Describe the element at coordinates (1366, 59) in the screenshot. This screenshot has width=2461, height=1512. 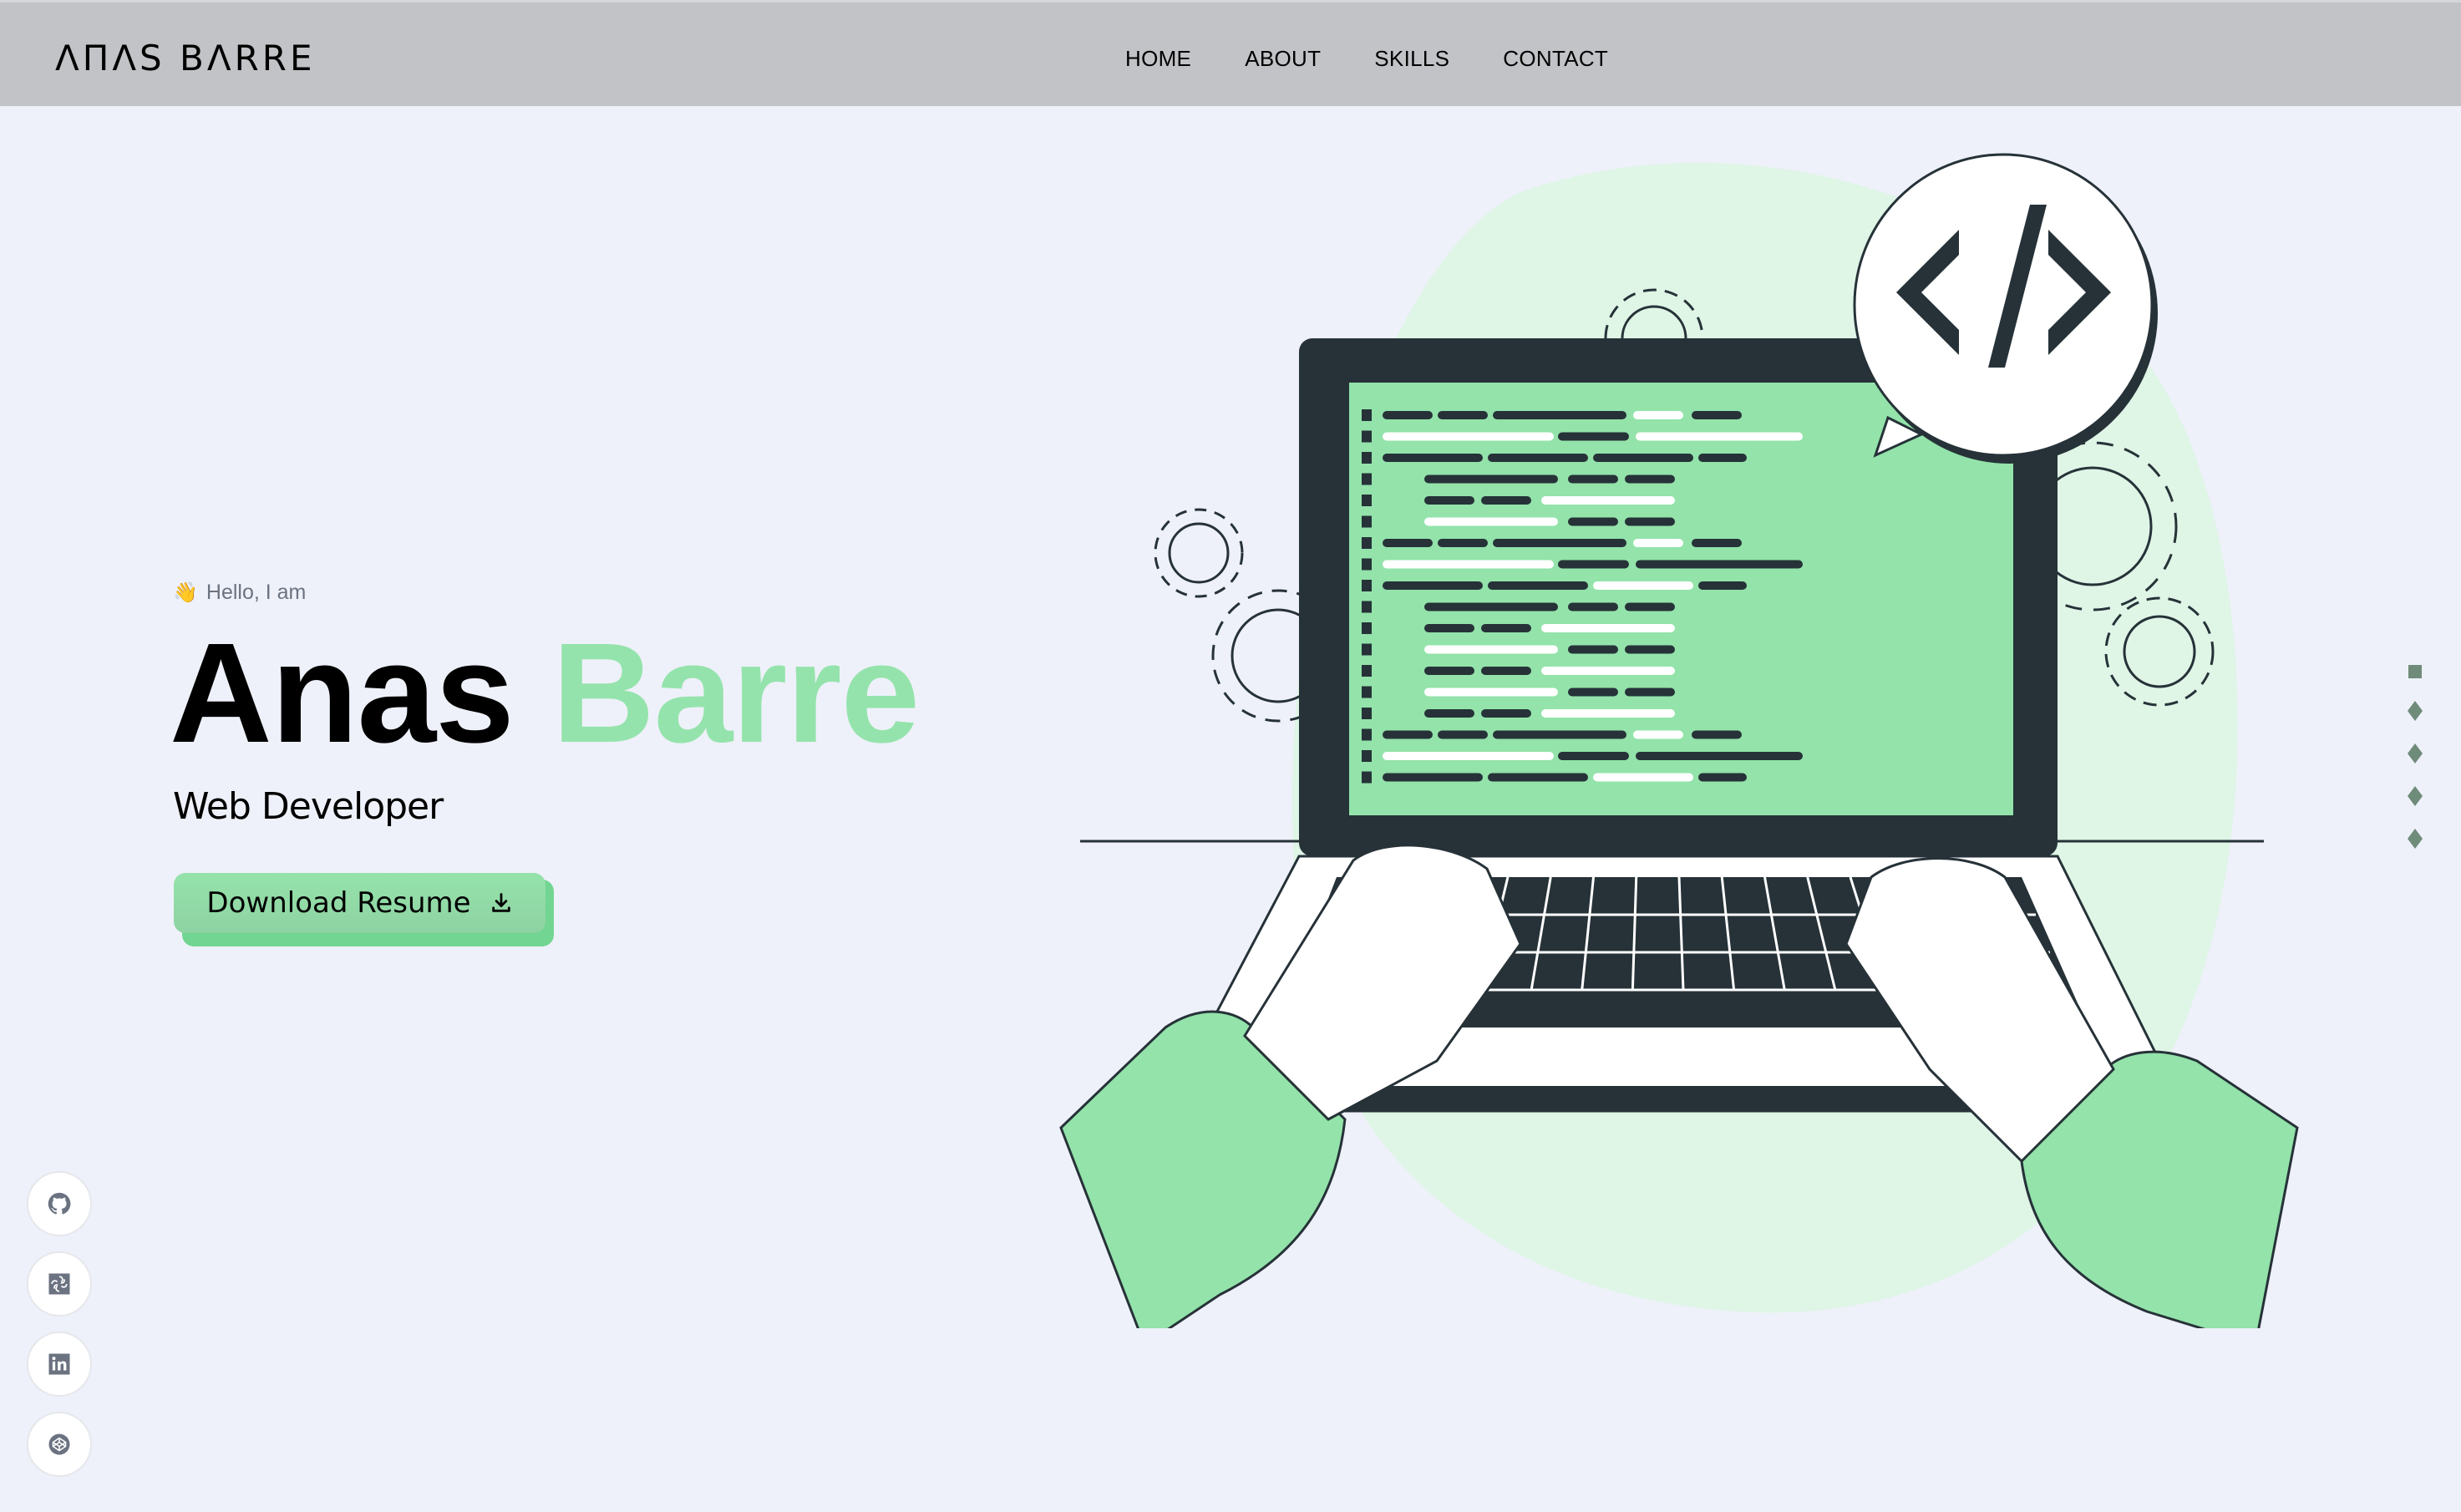
I see `main-nav: HOME ABOUT SKILLS CONTACT` at that location.